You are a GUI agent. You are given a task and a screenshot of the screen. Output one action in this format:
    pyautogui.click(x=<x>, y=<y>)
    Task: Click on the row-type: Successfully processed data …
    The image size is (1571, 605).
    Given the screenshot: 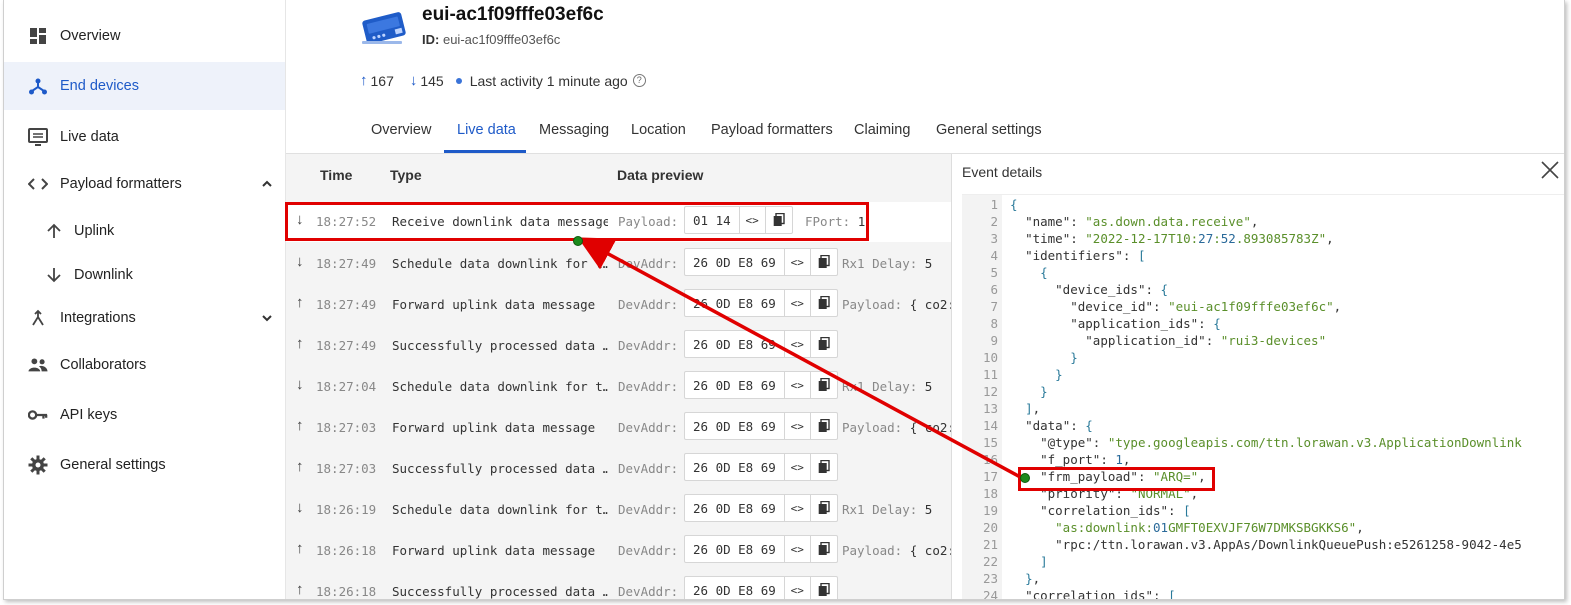 What is the action you would take?
    pyautogui.click(x=500, y=468)
    